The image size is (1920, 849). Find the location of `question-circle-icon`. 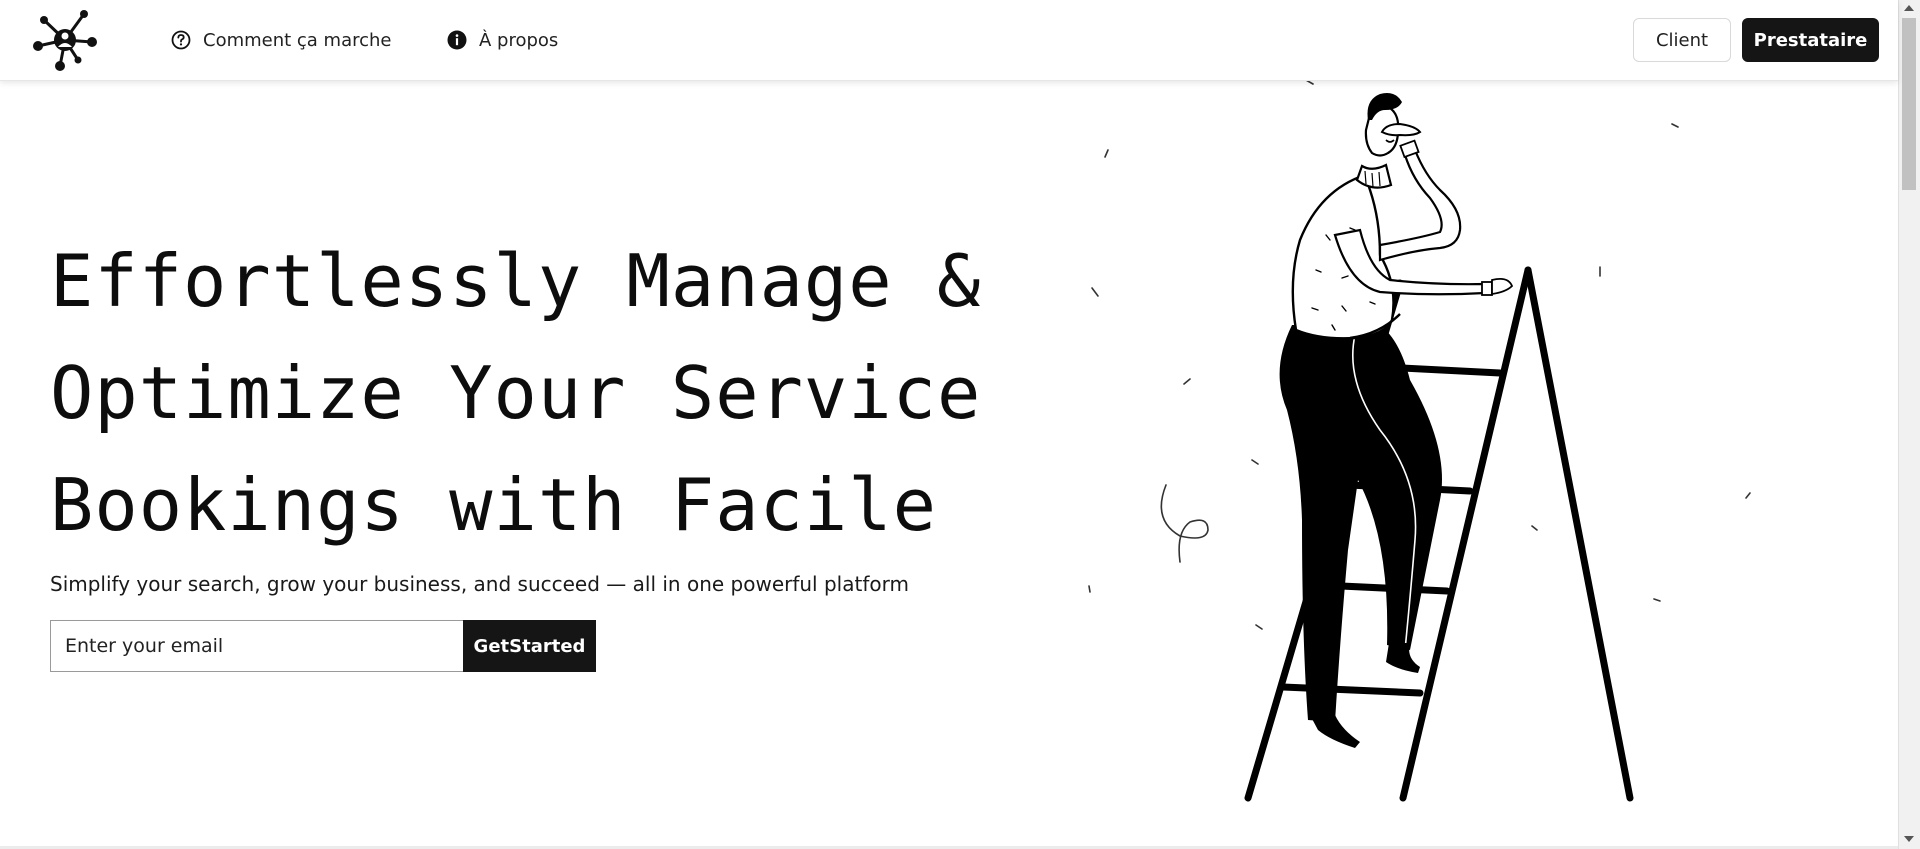

question-circle-icon is located at coordinates (181, 40).